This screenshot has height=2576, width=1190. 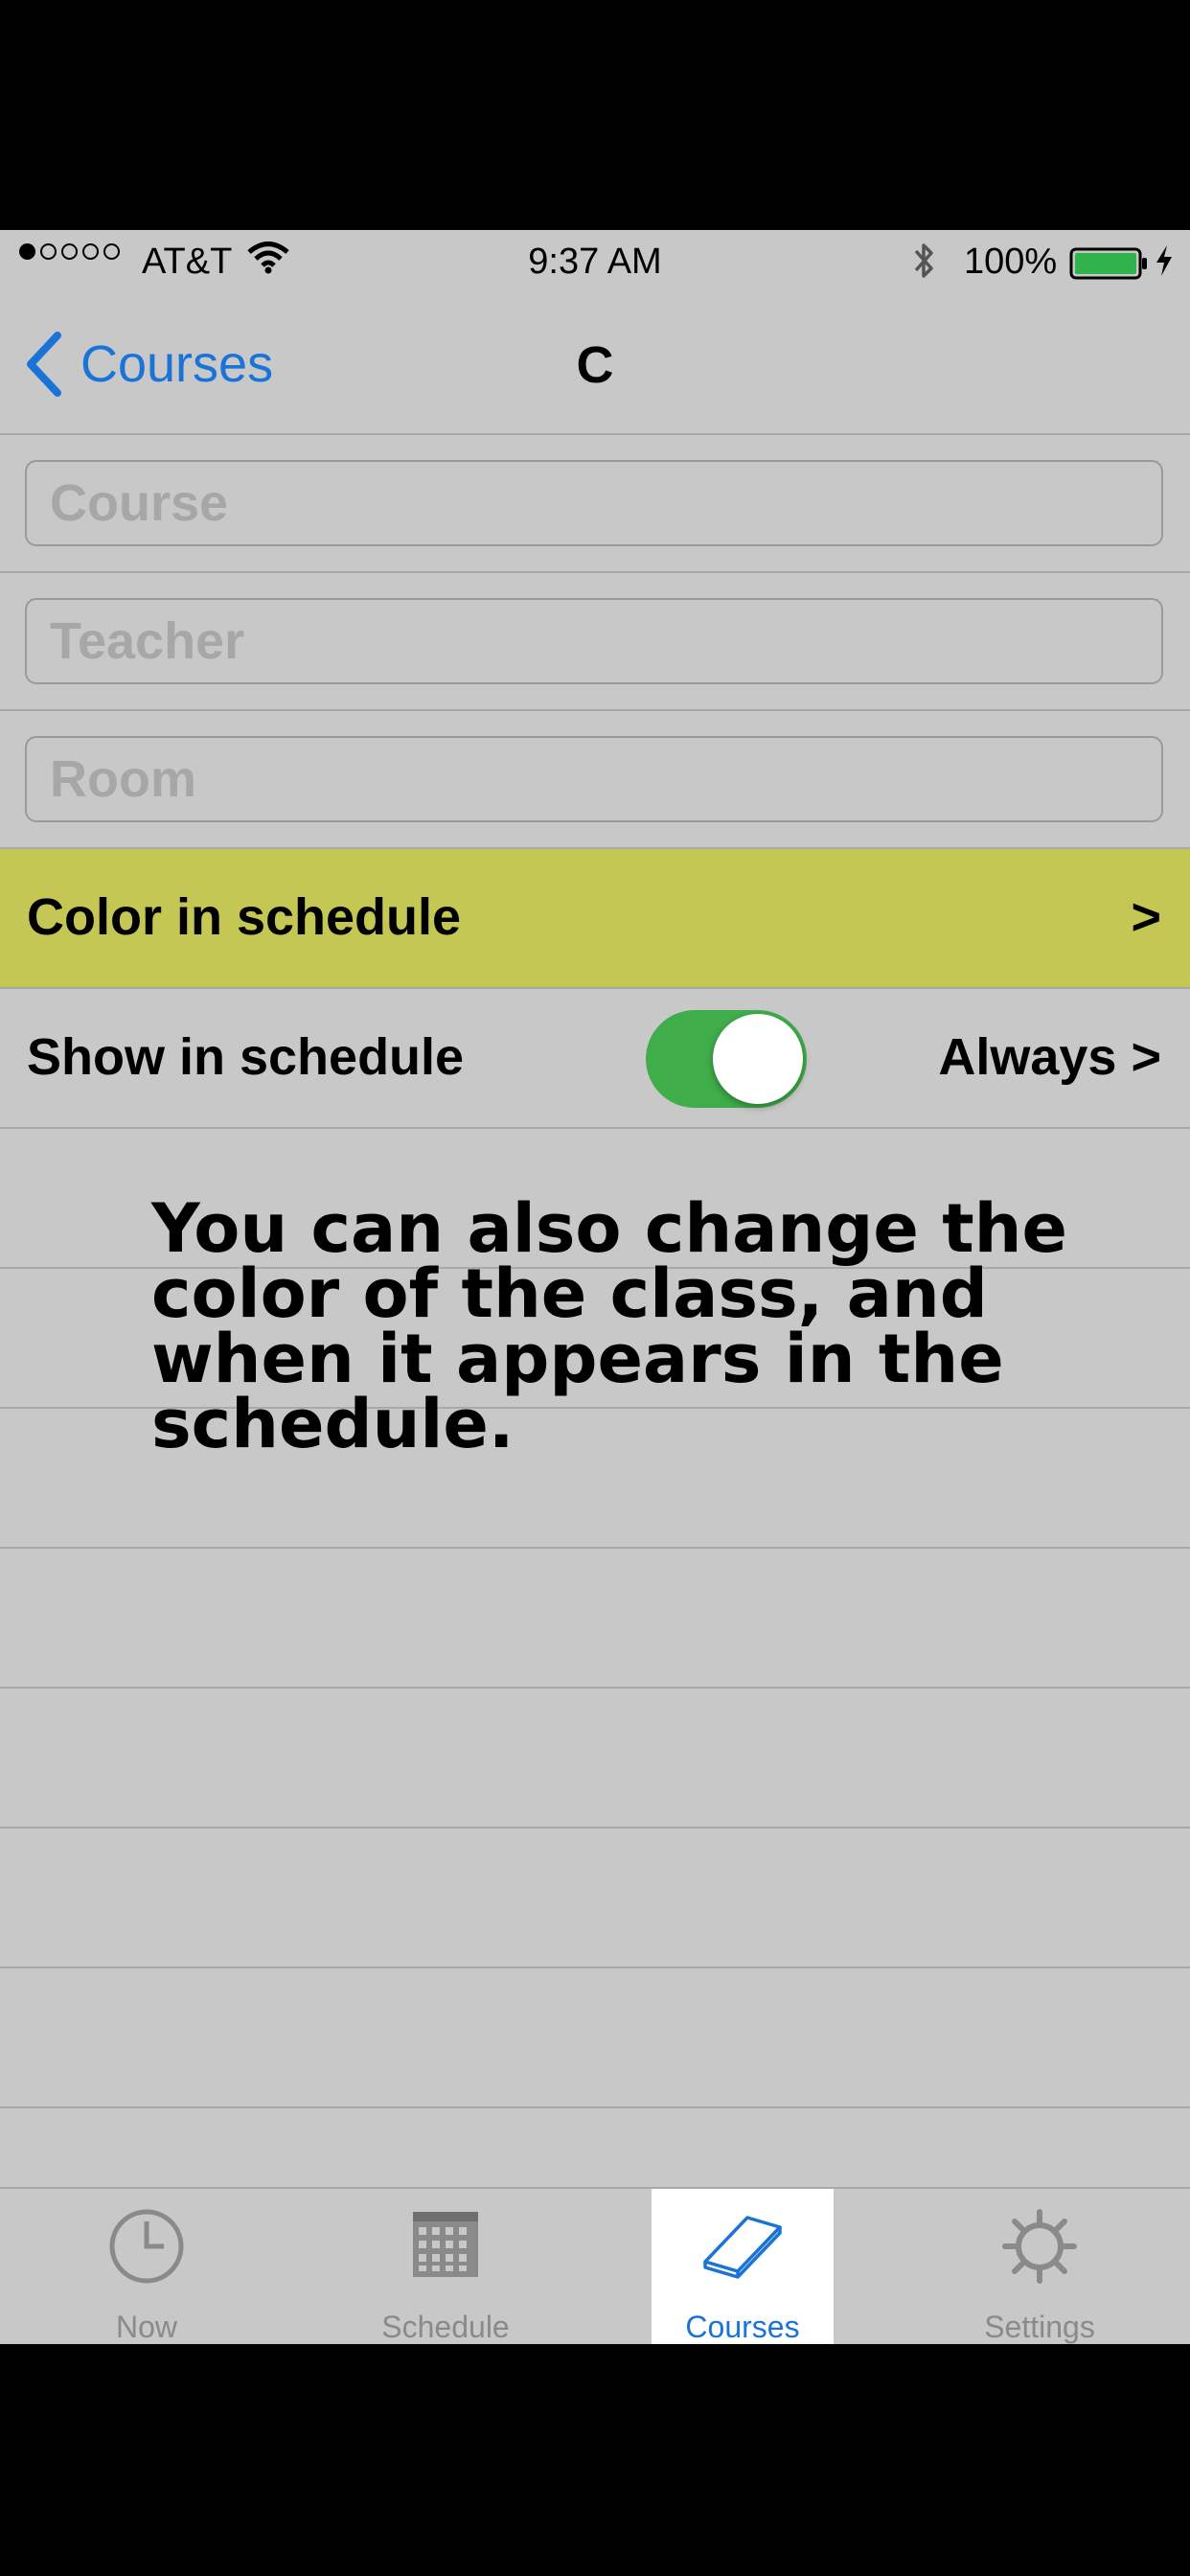 What do you see at coordinates (147, 2246) in the screenshot?
I see `clock-icon` at bounding box center [147, 2246].